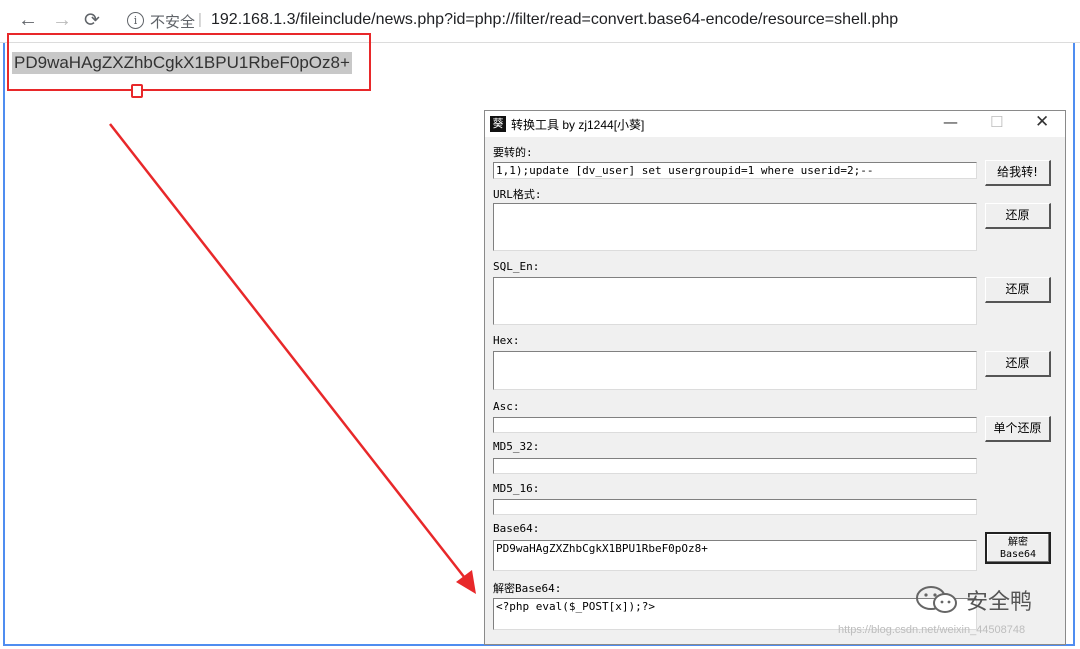  Describe the element at coordinates (1018, 290) in the screenshot. I see `restore-sql-button: 还原` at that location.